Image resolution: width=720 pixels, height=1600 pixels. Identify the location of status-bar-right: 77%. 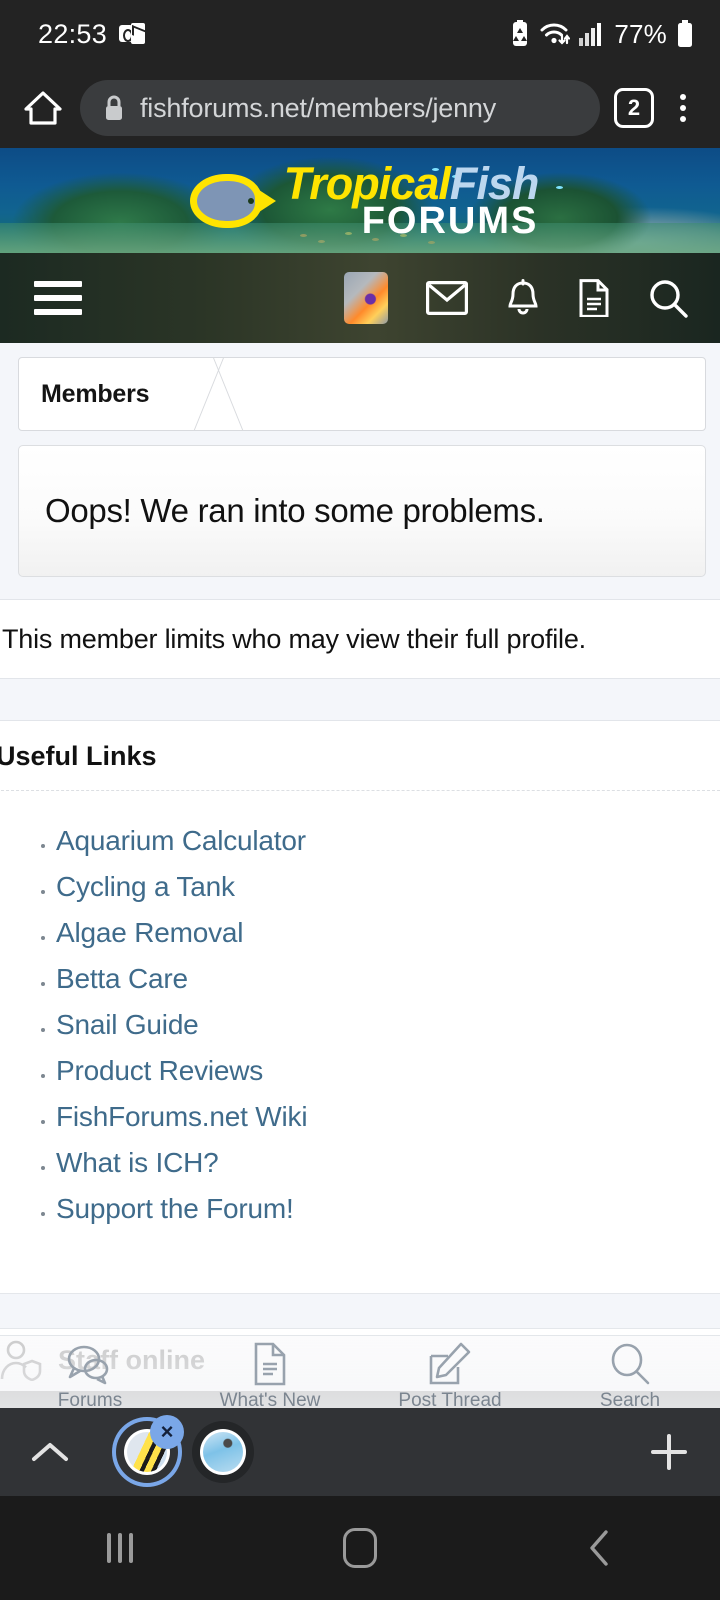
(601, 34).